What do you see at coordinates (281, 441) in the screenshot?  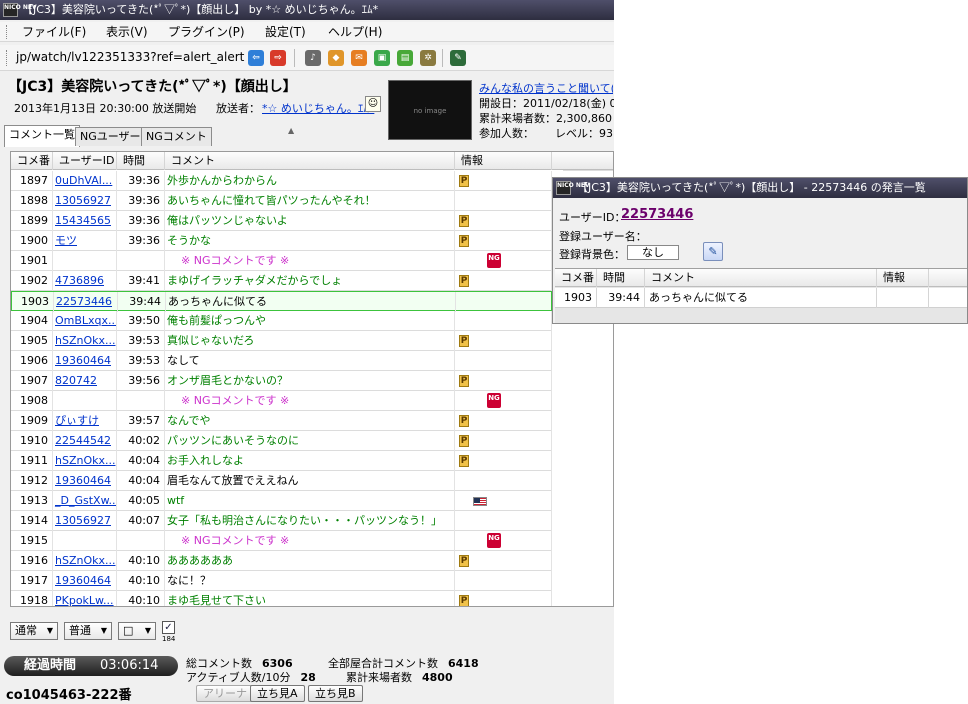 I see `table-row: 1910 22544542 40:02 パッツンにあいそうなのに P` at bounding box center [281, 441].